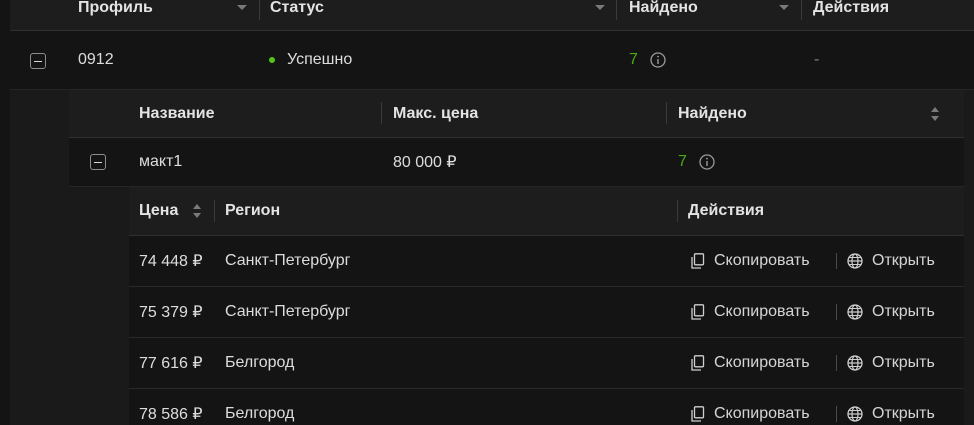 The height and width of the screenshot is (425, 974). I want to click on item-row: макт1 80 000 ₽ 7, so click(516, 162).